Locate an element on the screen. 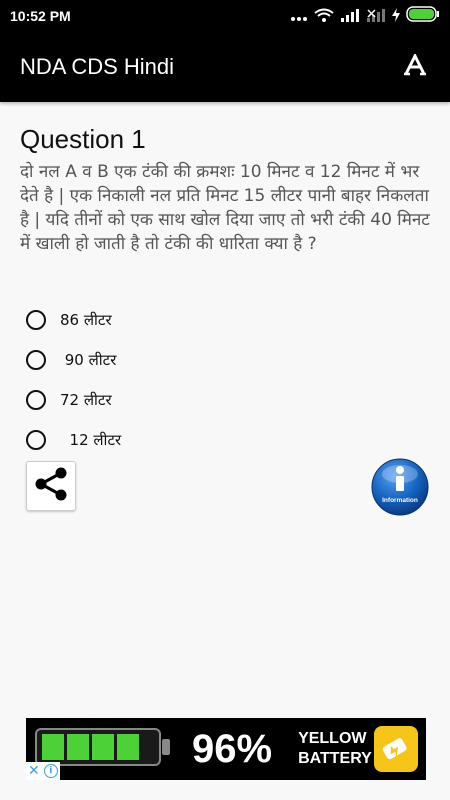  option-4: 12 लीटर is located at coordinates (73, 440).